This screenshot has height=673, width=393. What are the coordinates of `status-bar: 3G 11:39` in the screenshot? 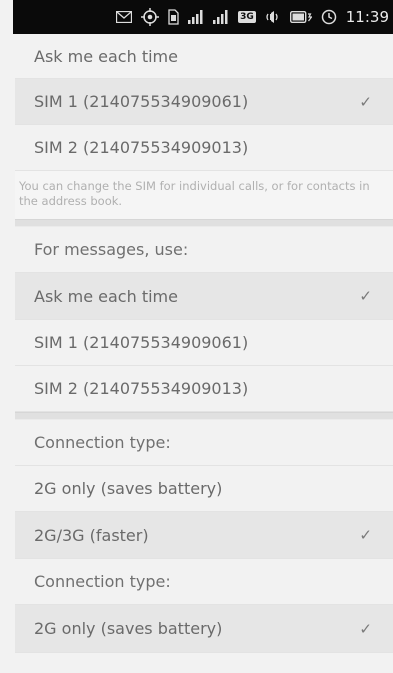 It's located at (203, 17).